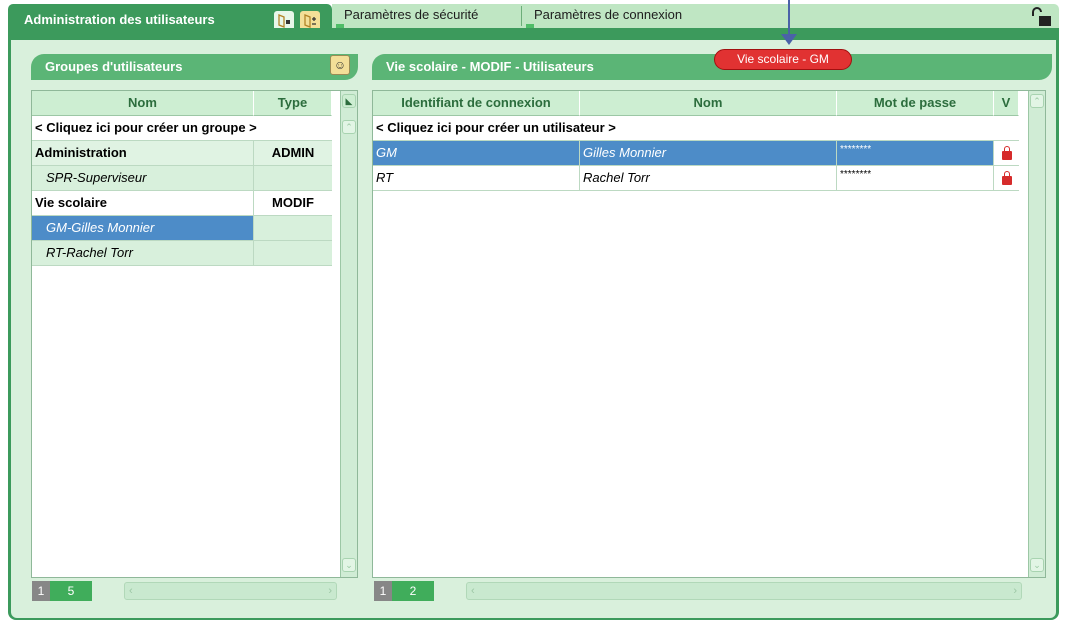 Image resolution: width=1067 pixels, height=627 pixels. I want to click on character-icon: ☺, so click(340, 65).